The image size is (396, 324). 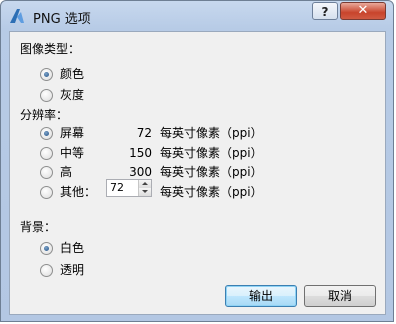 I want to click on image-type-color-label: 颜色, so click(x=72, y=74).